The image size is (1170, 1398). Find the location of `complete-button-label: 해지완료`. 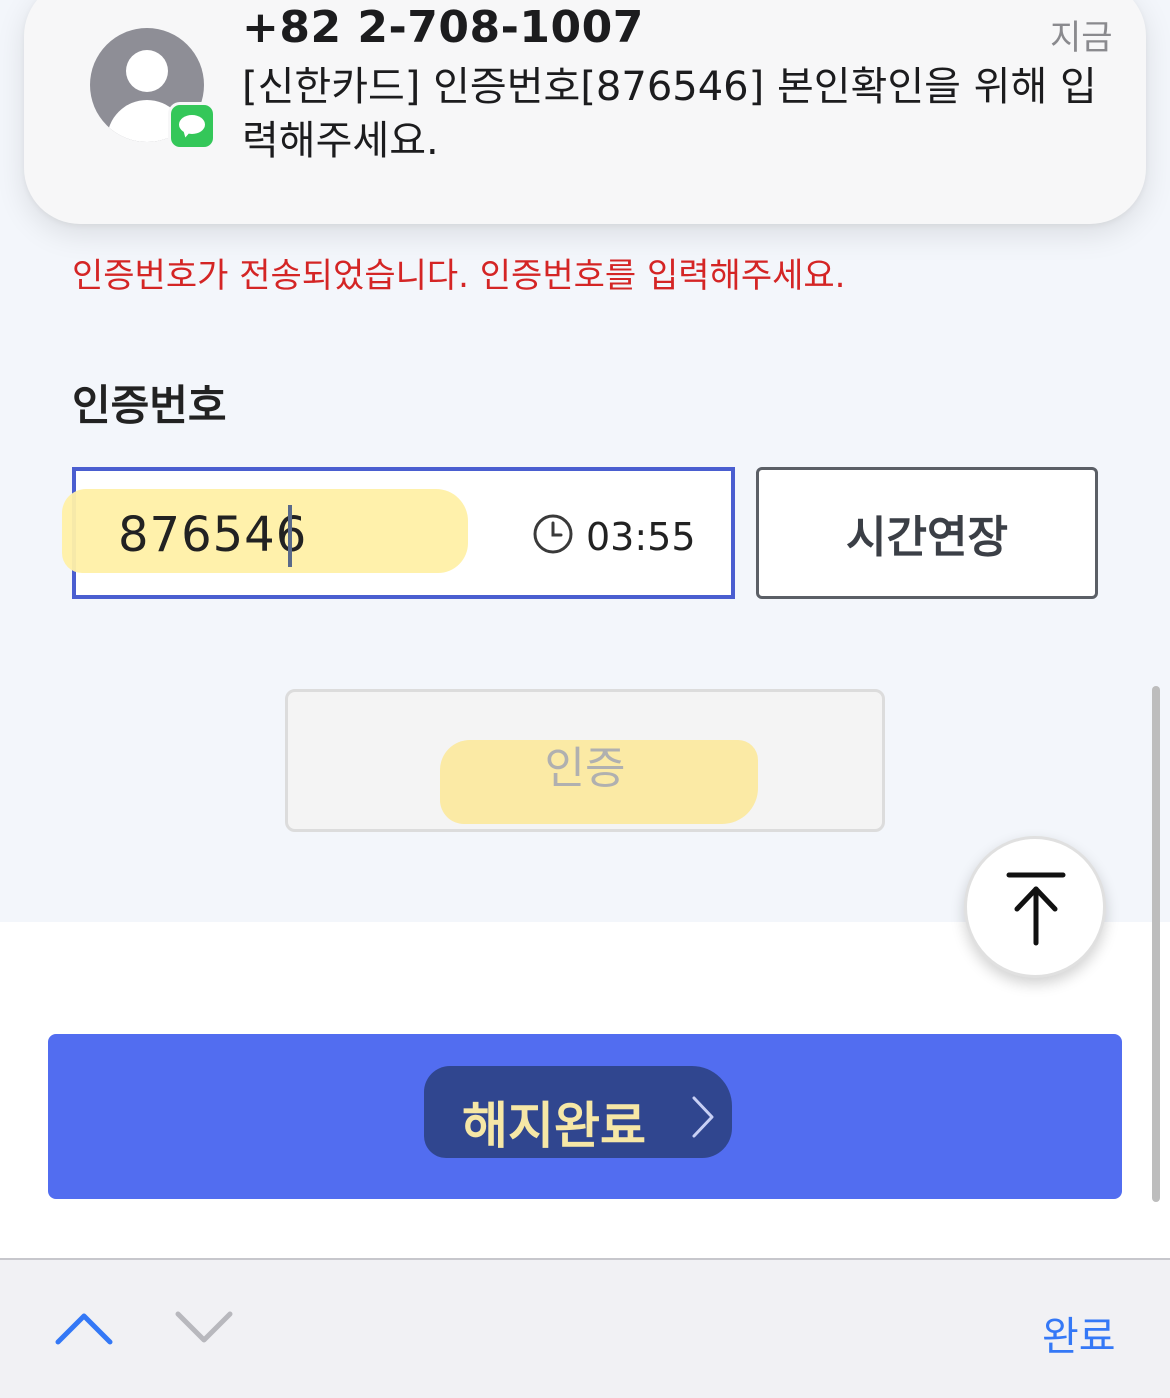

complete-button-label: 해지완료 is located at coordinates (554, 1126).